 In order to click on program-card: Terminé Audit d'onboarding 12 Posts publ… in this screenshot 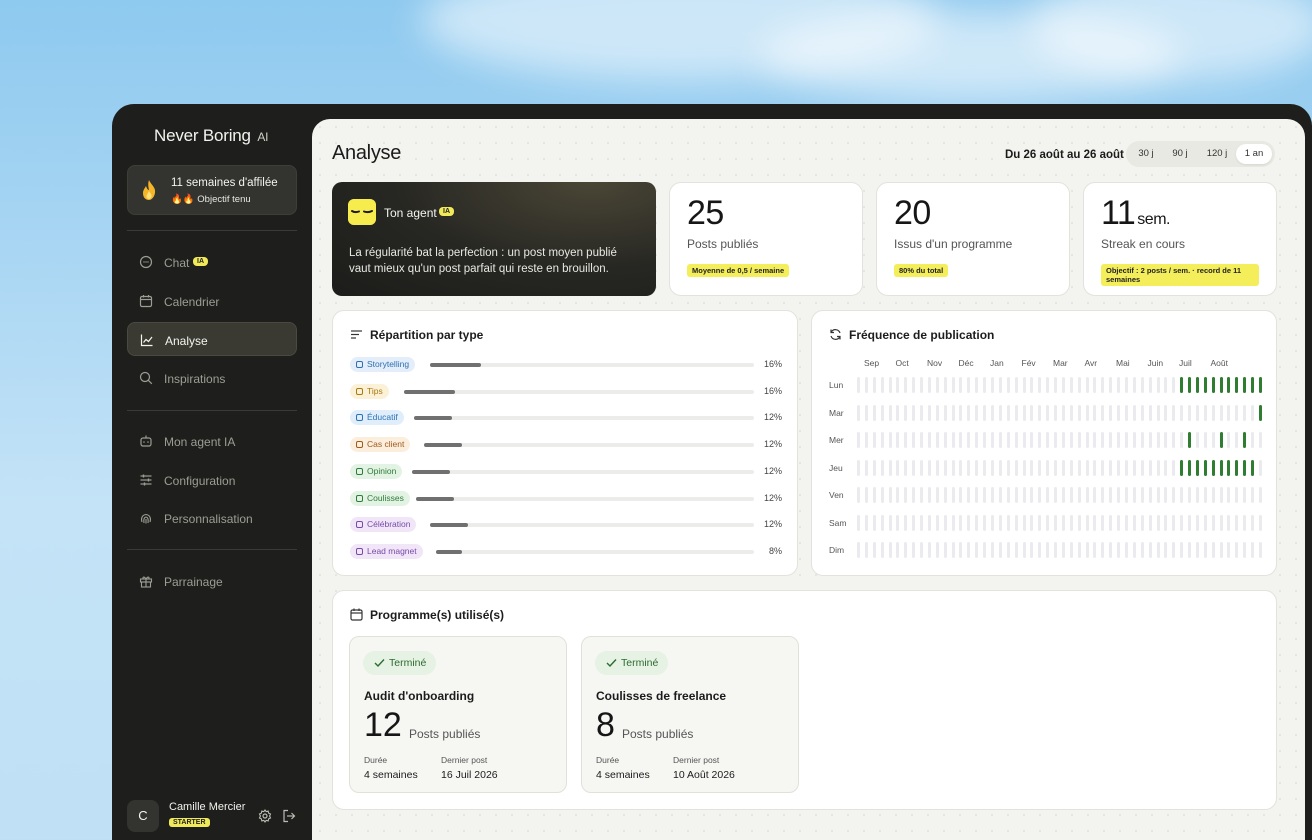, I will do `click(458, 714)`.